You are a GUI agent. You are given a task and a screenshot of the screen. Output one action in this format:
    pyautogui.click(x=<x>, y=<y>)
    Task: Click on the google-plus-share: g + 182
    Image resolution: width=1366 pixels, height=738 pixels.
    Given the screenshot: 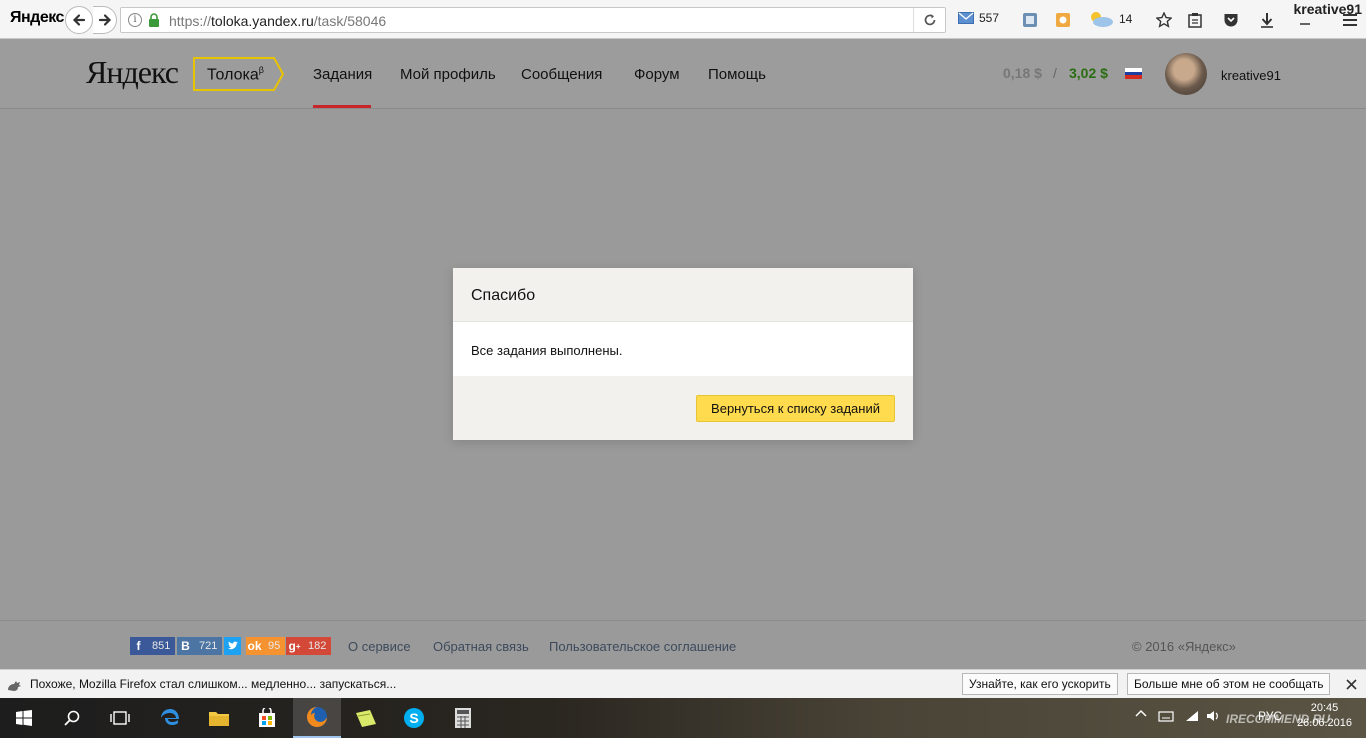 What is the action you would take?
    pyautogui.click(x=309, y=646)
    